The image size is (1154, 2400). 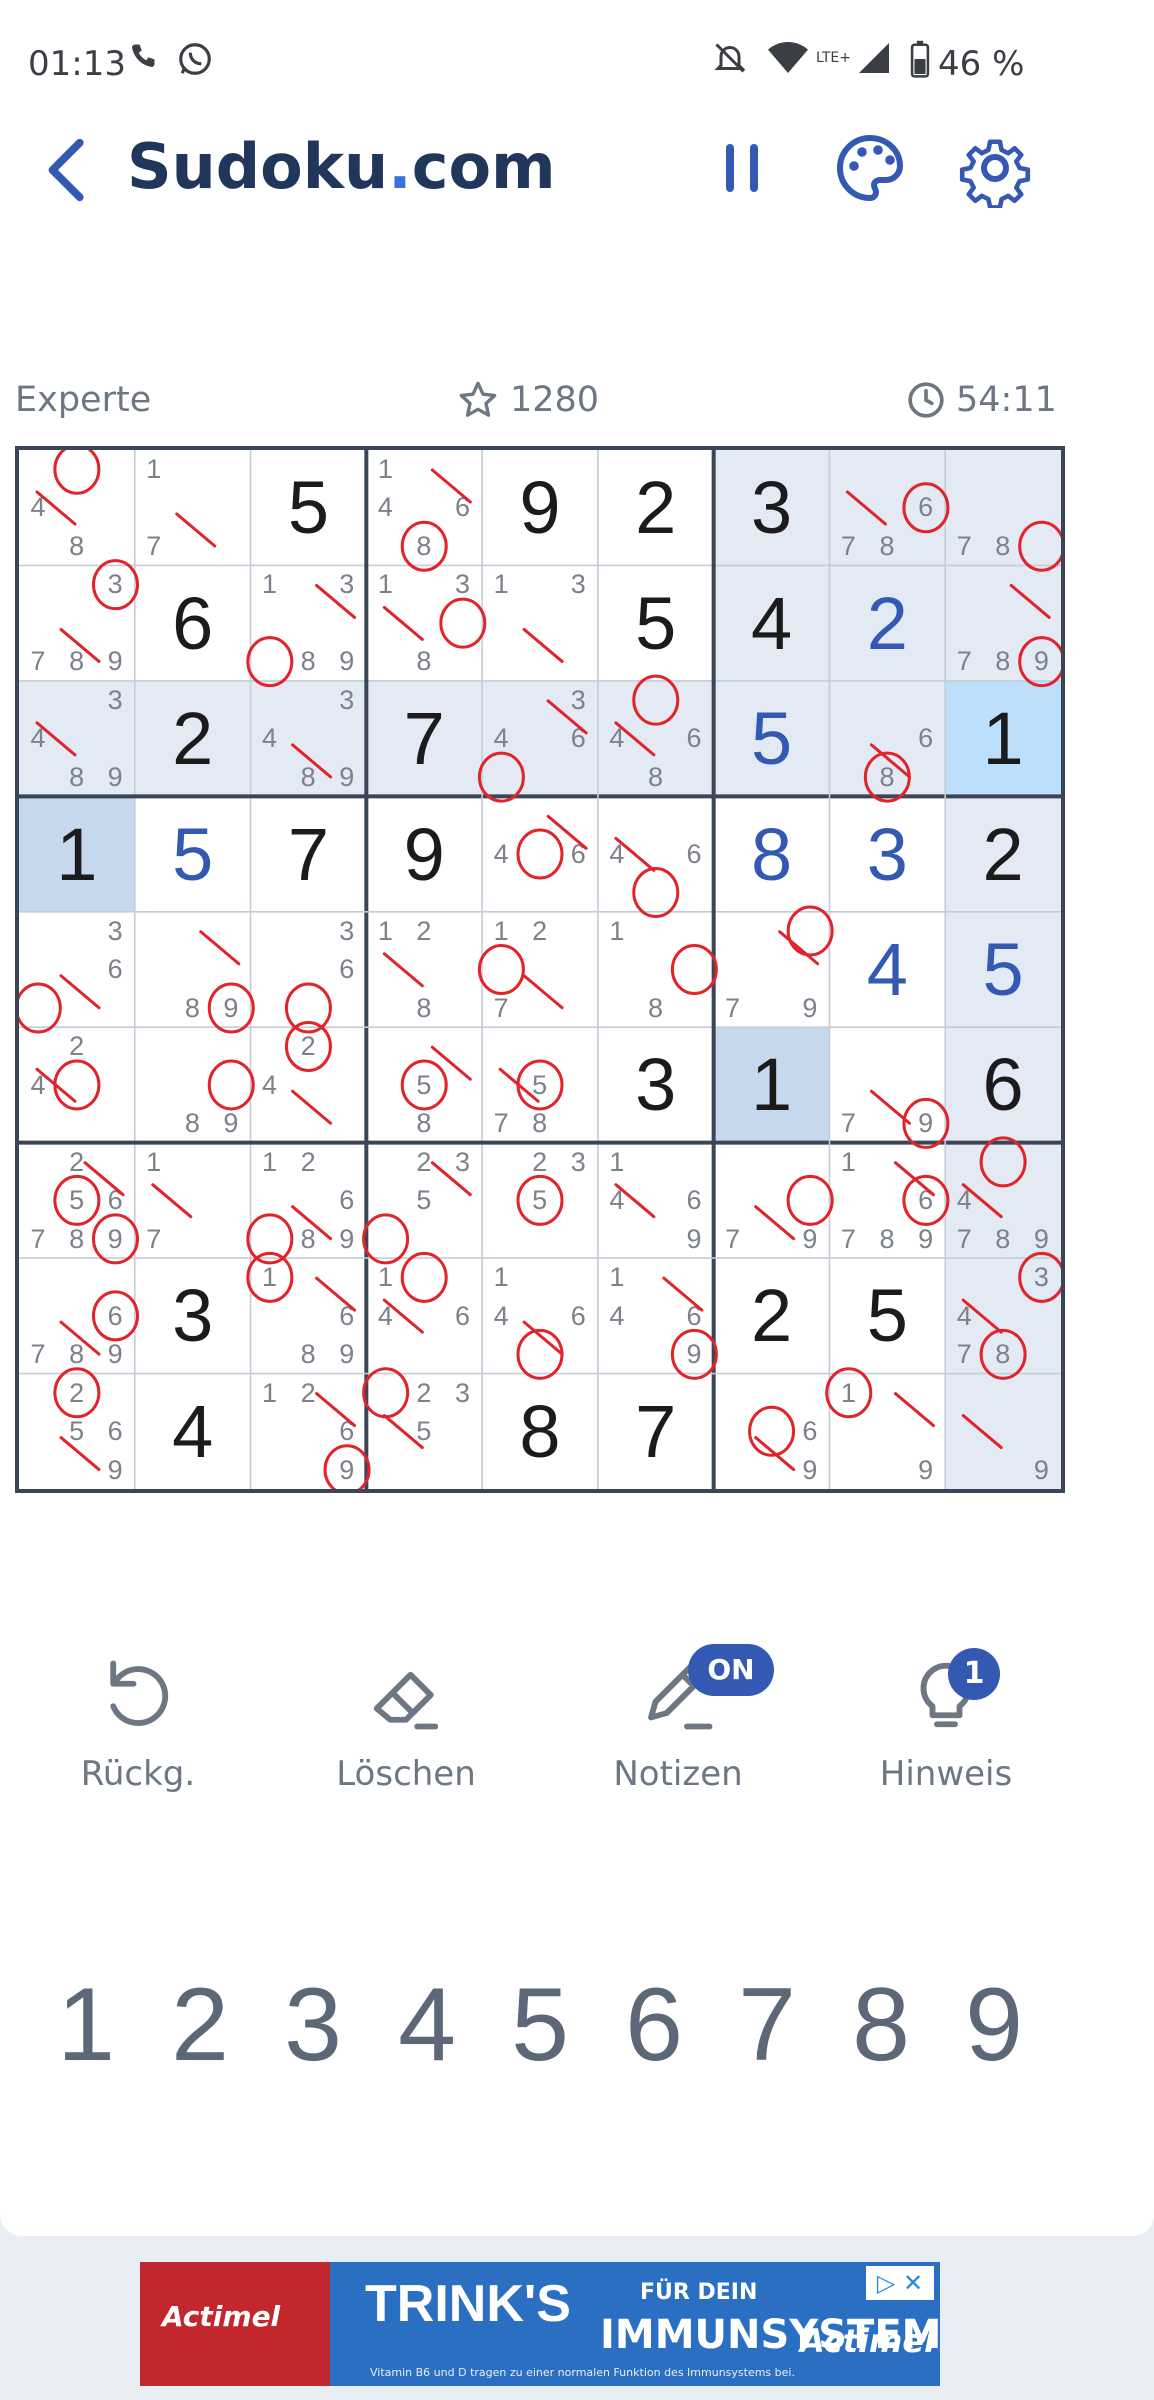 What do you see at coordinates (309, 1431) in the screenshot?
I see `cell-r9-c3: 126 9` at bounding box center [309, 1431].